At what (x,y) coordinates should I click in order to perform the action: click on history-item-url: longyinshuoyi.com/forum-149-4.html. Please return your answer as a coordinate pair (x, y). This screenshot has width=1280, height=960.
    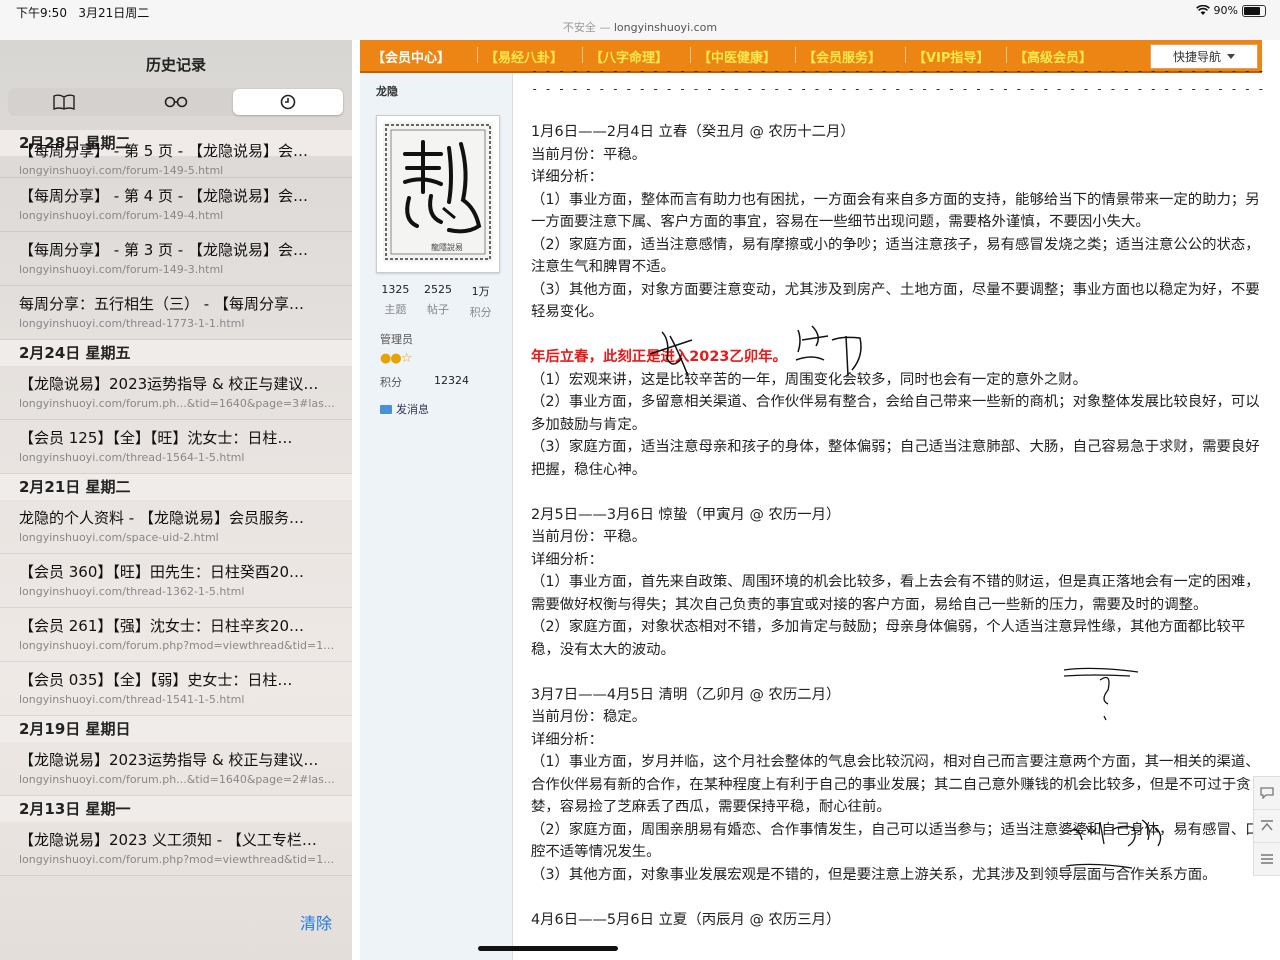
    Looking at the image, I should click on (121, 215).